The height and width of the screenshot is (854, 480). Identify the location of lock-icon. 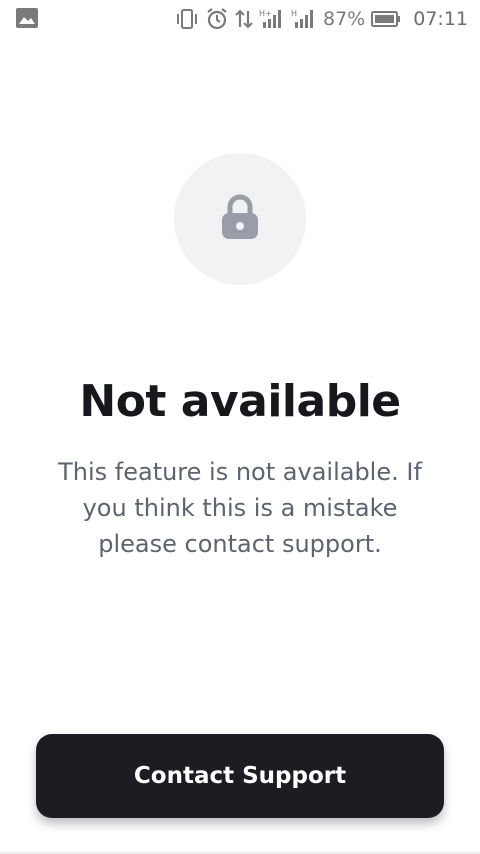
(240, 219).